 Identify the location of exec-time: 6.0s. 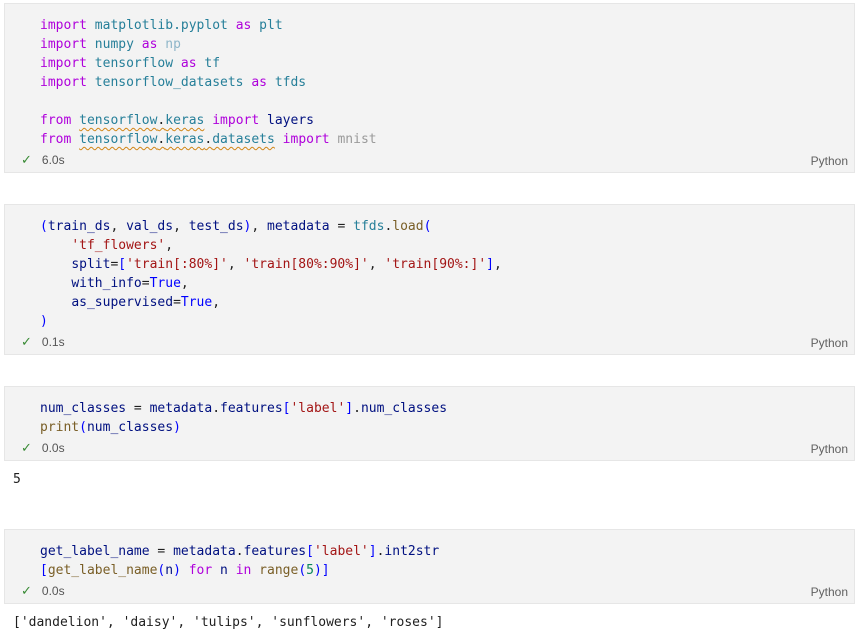
(53, 160).